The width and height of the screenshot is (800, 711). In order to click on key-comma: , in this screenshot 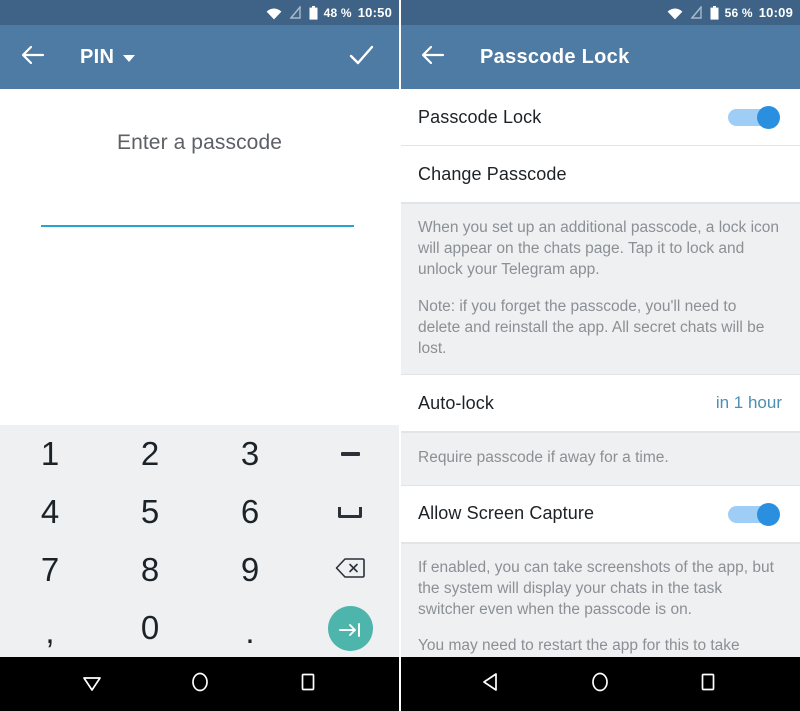, I will do `click(50, 628)`.